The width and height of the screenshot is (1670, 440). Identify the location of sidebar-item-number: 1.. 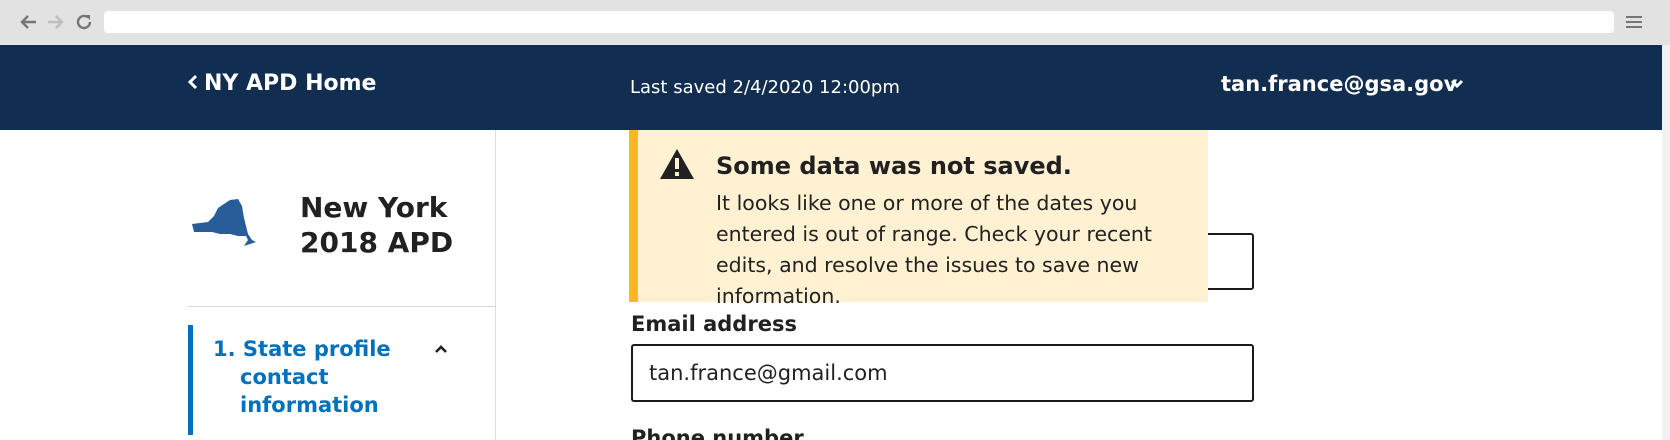
(224, 349).